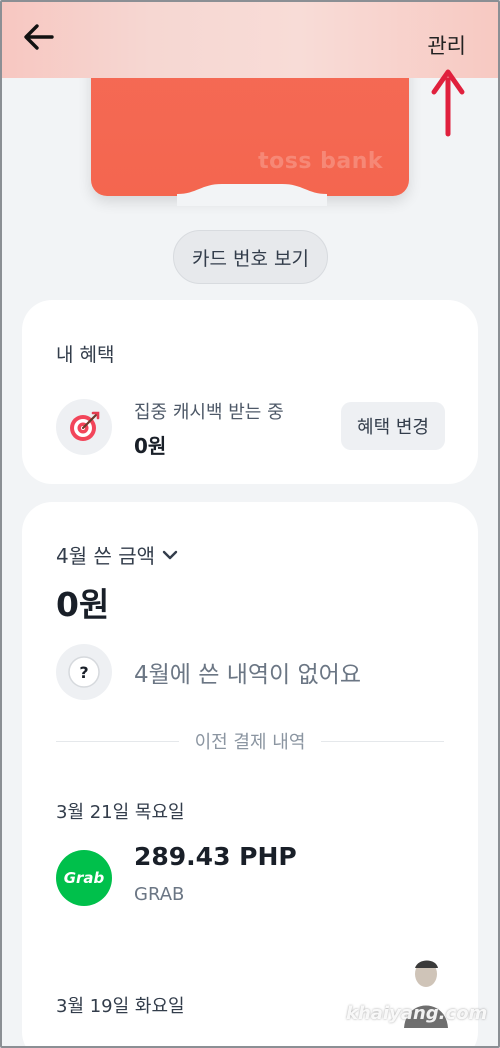 This screenshot has width=500, height=1048. What do you see at coordinates (417, 1013) in the screenshot?
I see `watermark-text: khaiyang.com` at bounding box center [417, 1013].